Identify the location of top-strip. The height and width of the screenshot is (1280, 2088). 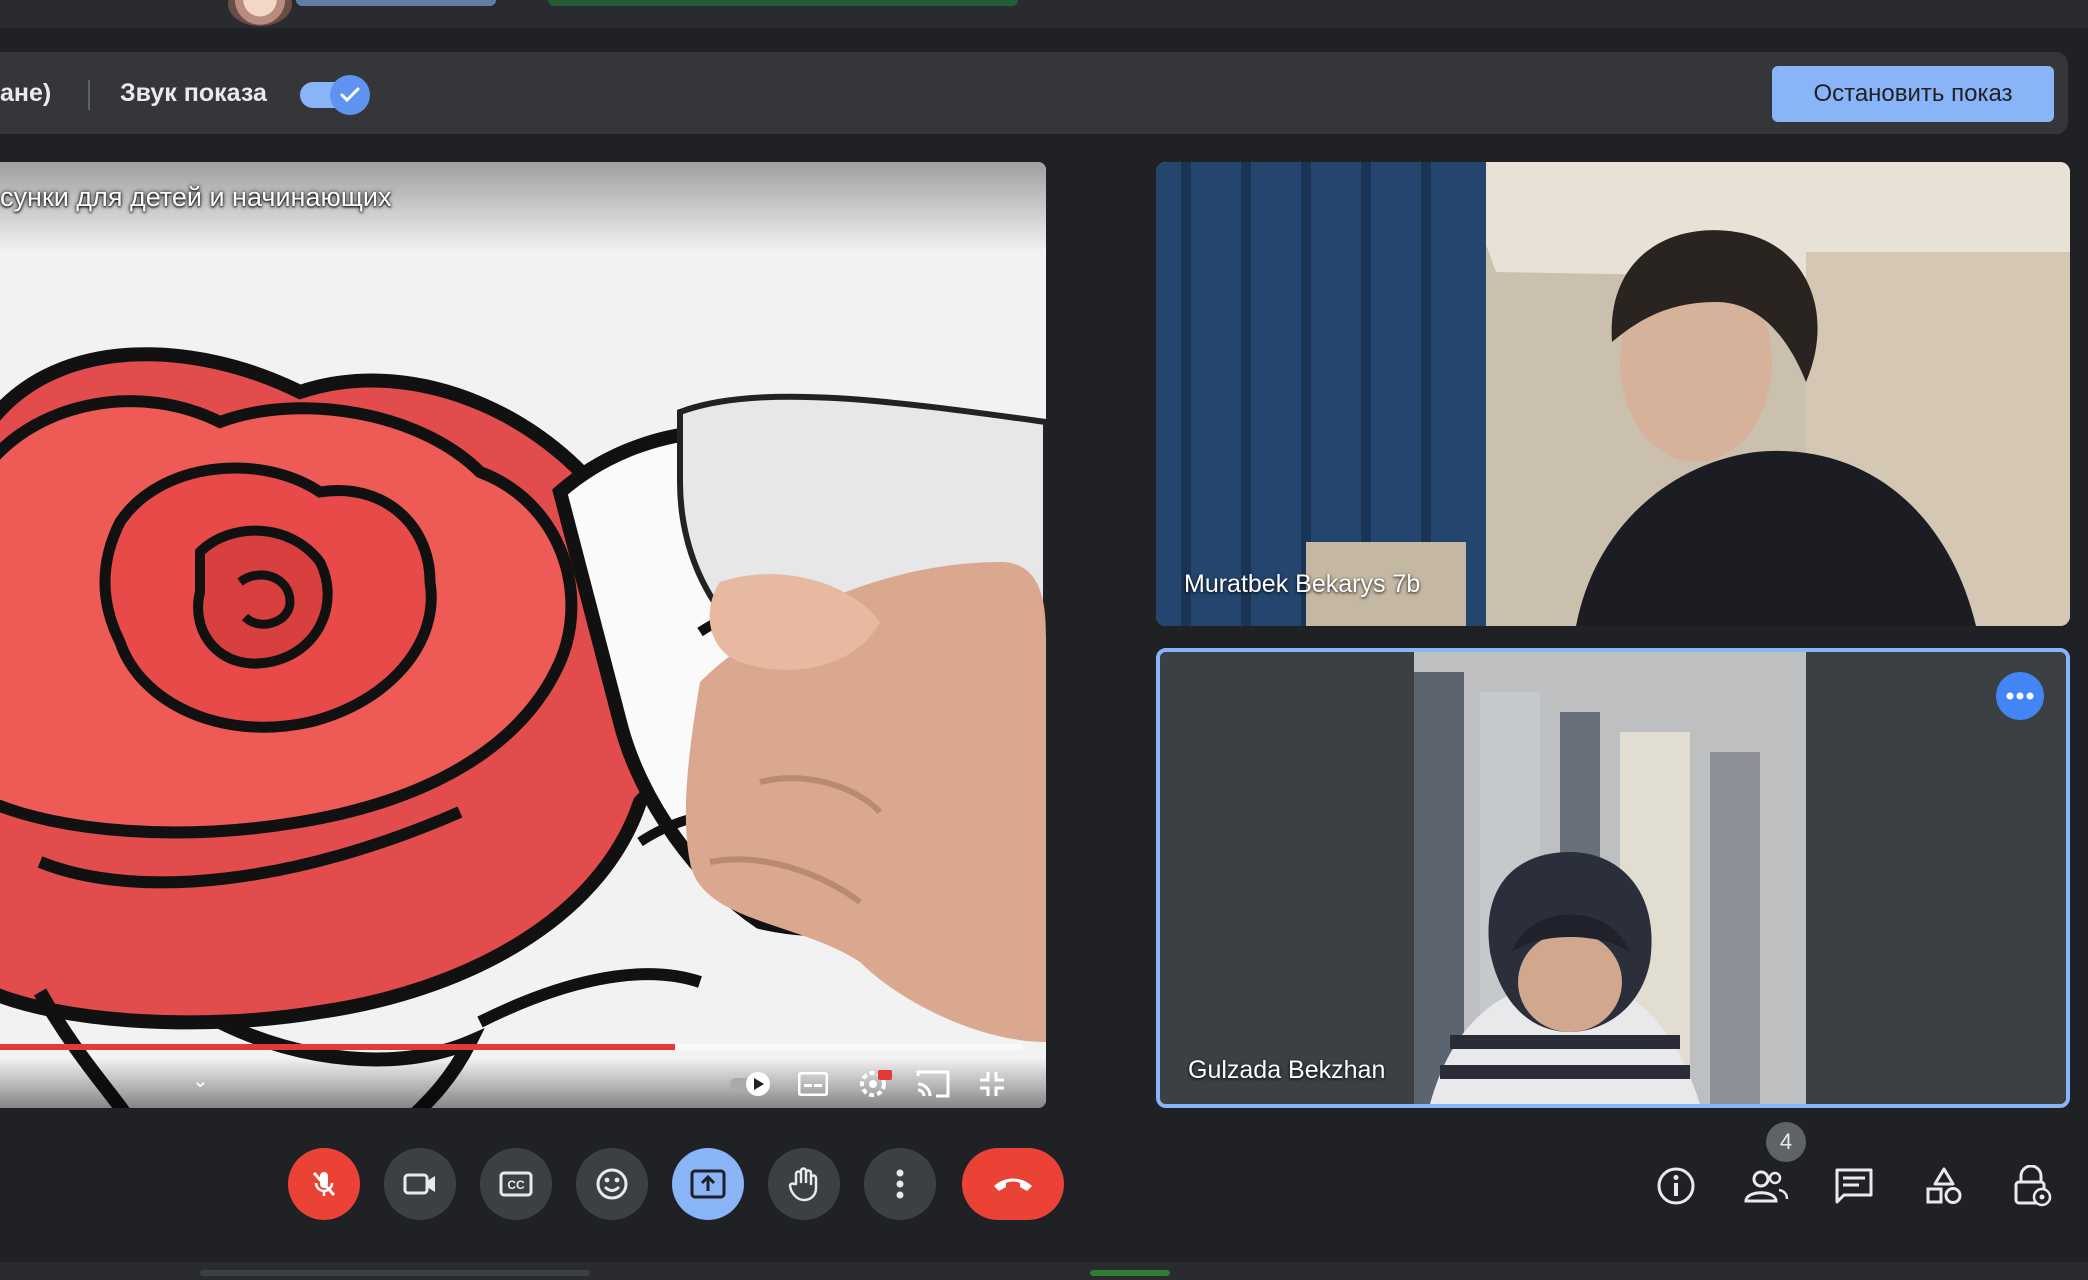
(1044, 14).